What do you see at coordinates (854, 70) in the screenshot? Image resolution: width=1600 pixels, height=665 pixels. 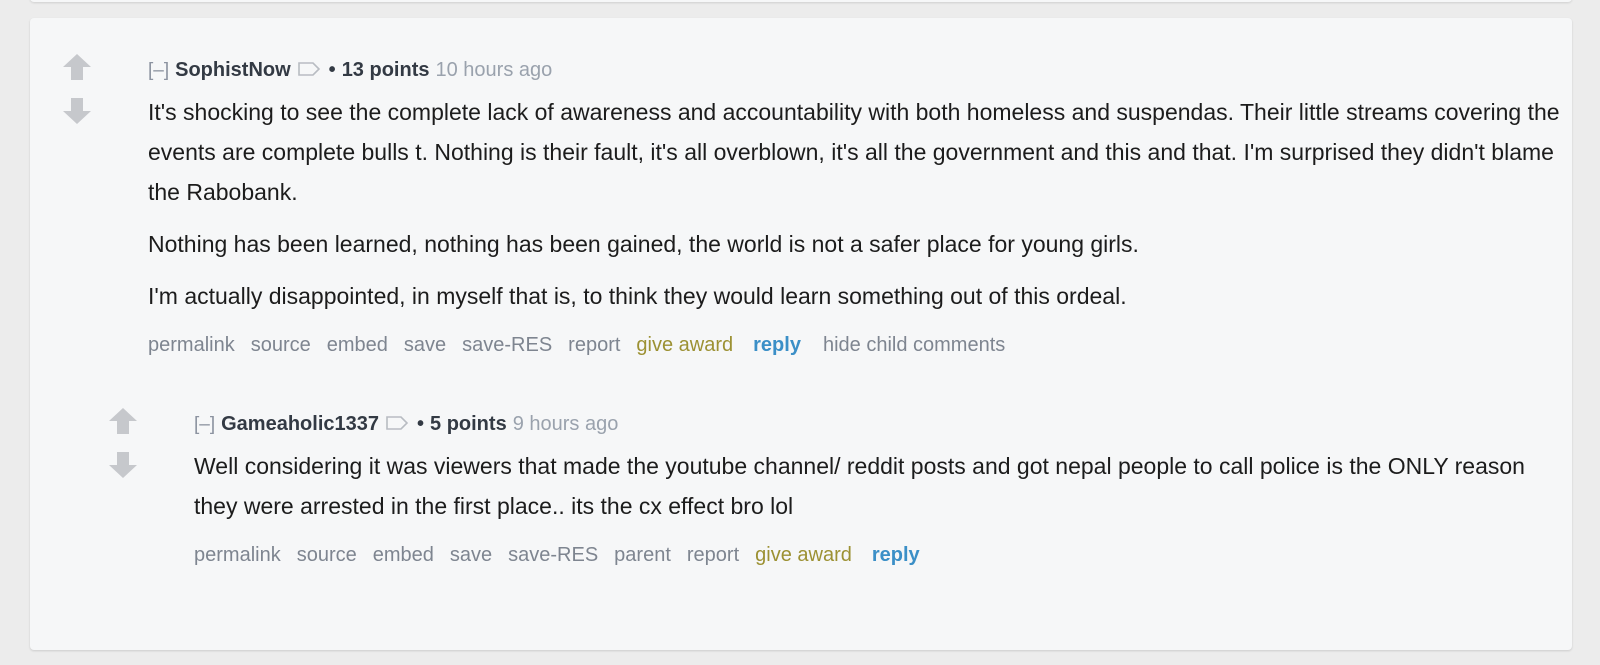 I see `comment-tagline: [–] SophistNow • 13 points 10 hours ago` at bounding box center [854, 70].